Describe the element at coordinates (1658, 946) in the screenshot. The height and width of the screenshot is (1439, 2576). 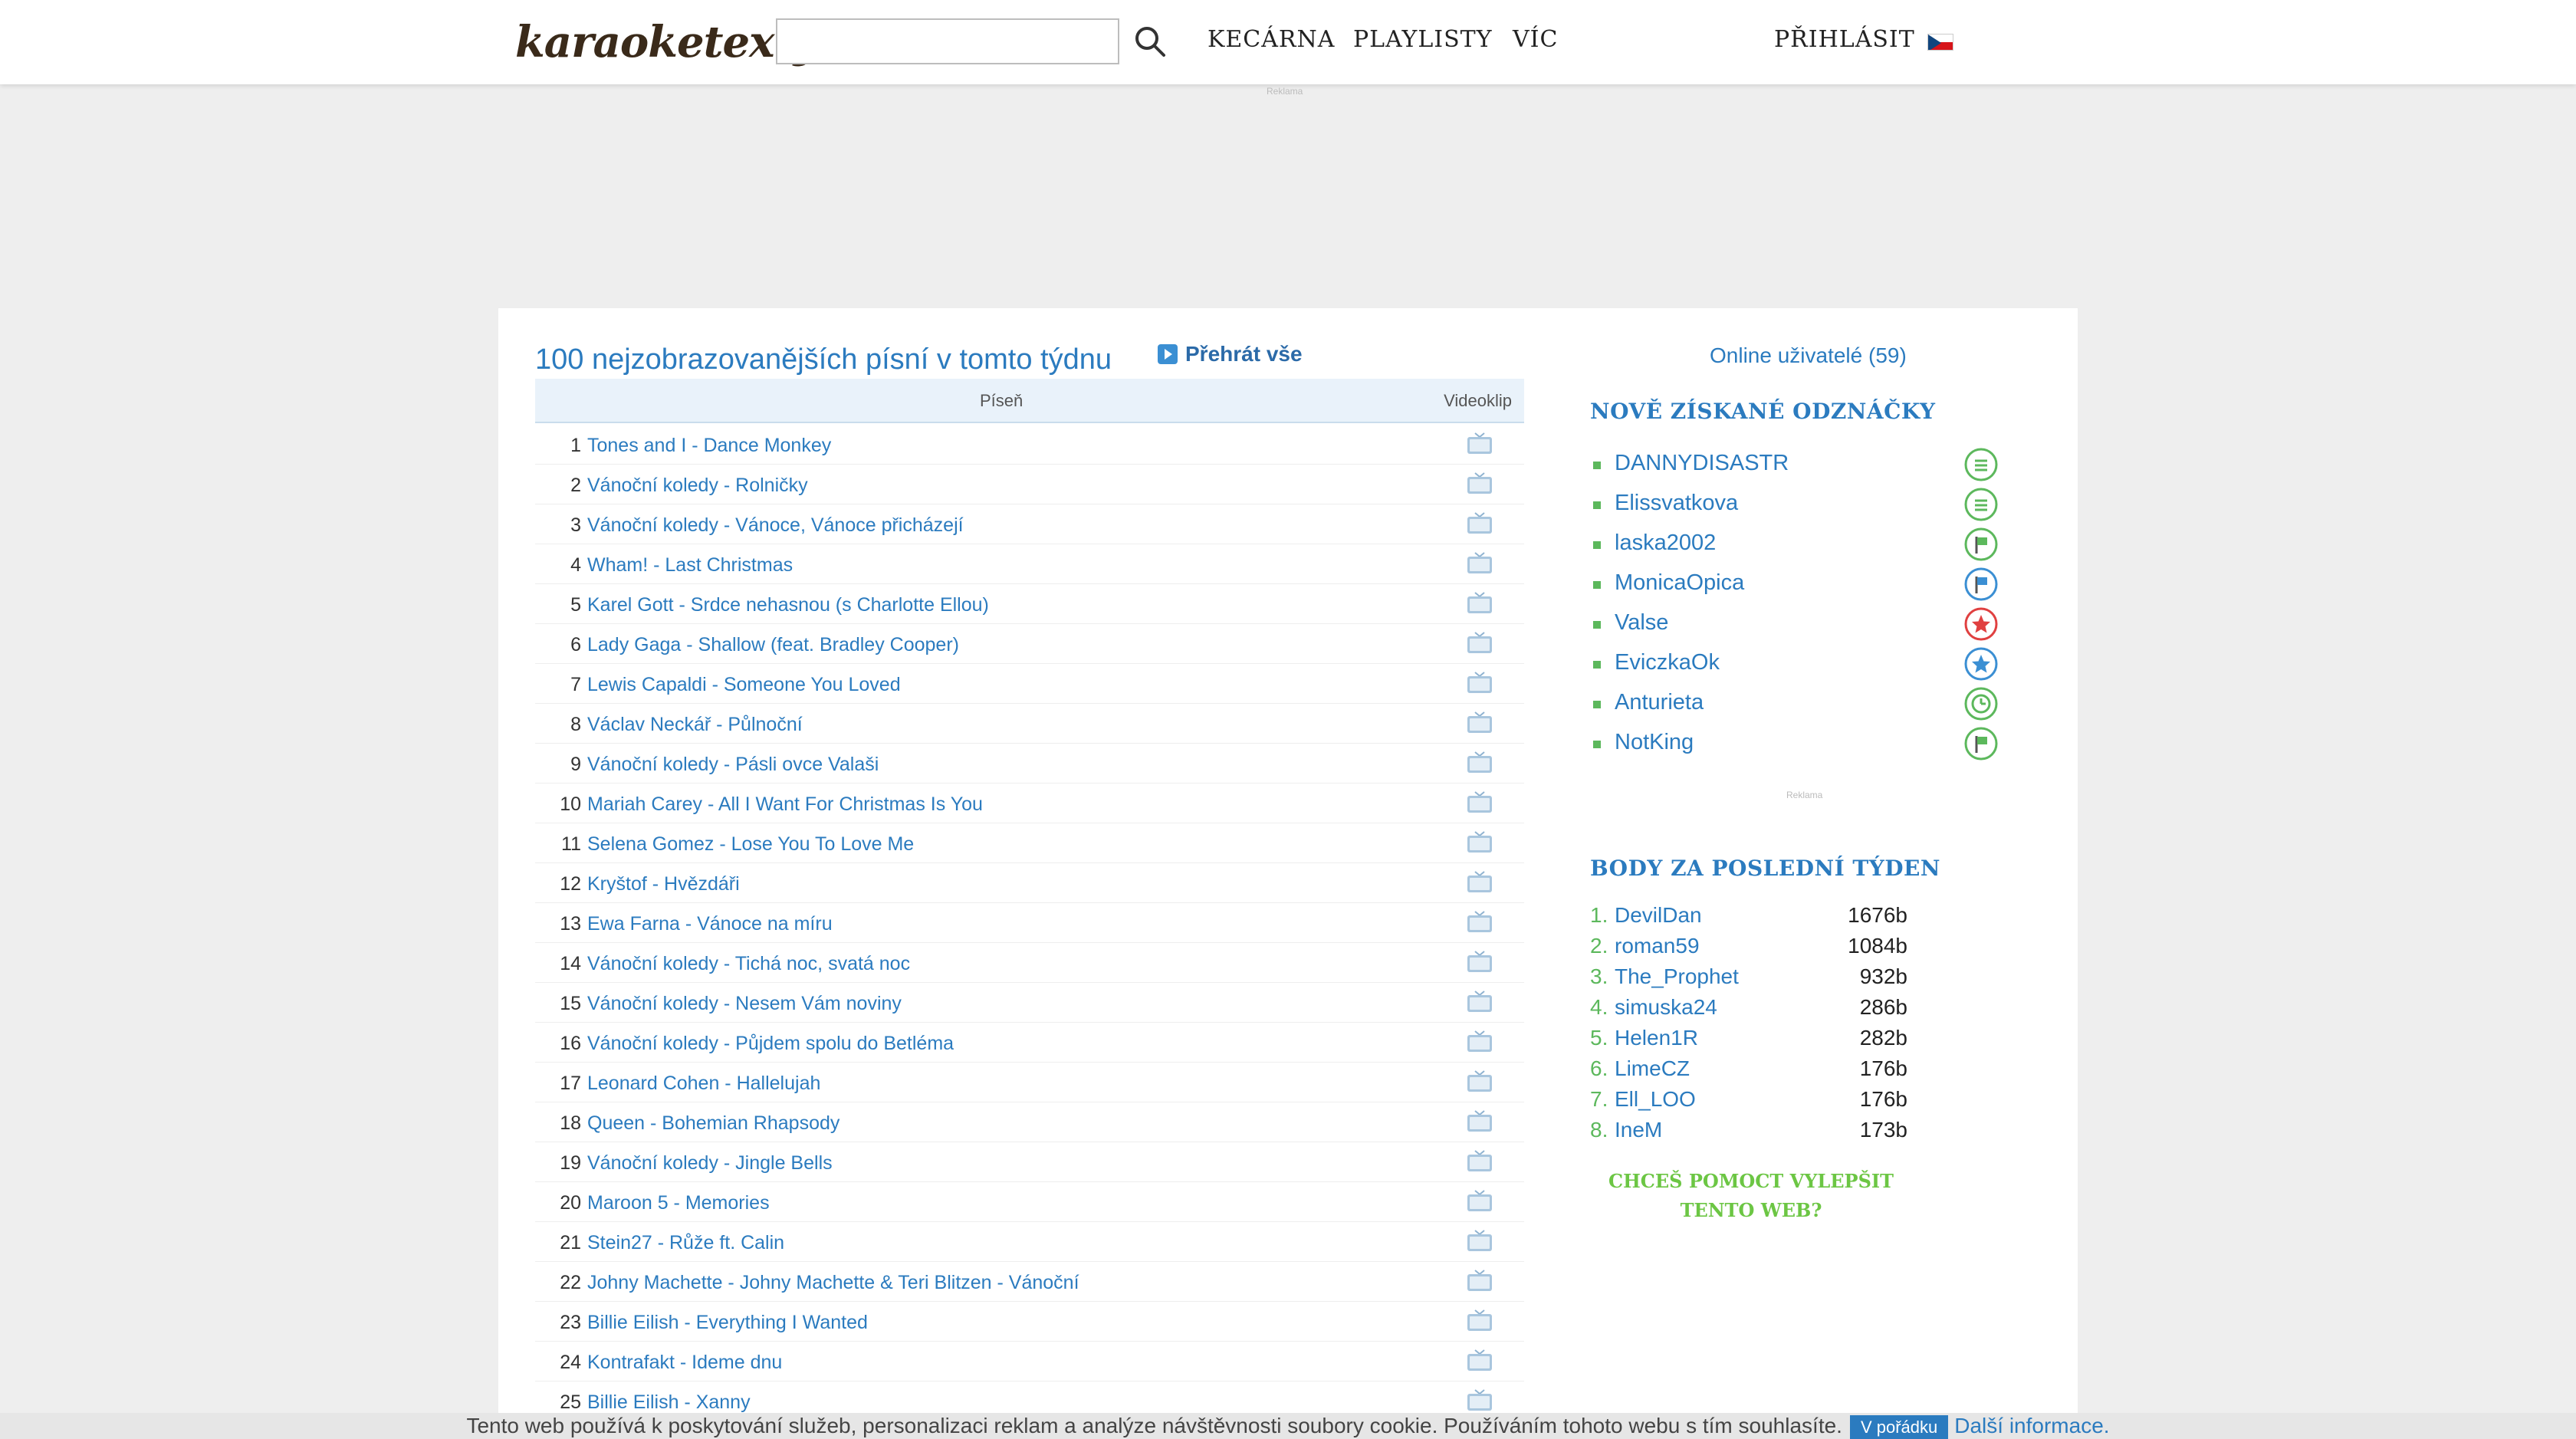
I see `points-user-link: roman59` at that location.